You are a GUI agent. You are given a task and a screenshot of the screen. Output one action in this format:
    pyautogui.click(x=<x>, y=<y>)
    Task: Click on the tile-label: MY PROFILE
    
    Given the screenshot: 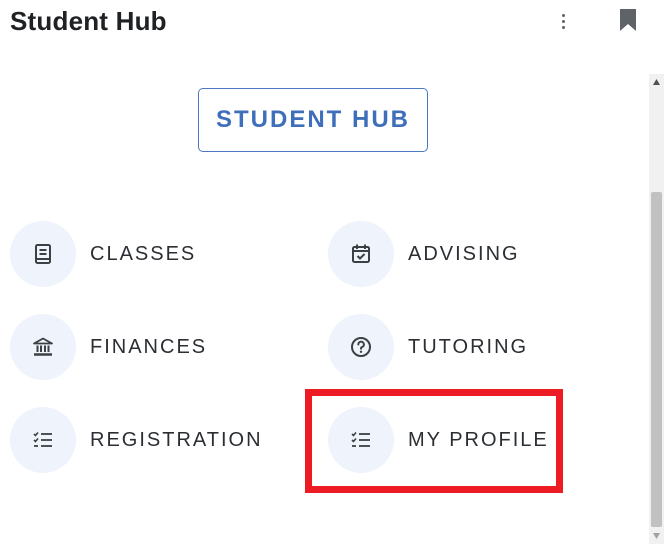 What is the action you would take?
    pyautogui.click(x=478, y=439)
    